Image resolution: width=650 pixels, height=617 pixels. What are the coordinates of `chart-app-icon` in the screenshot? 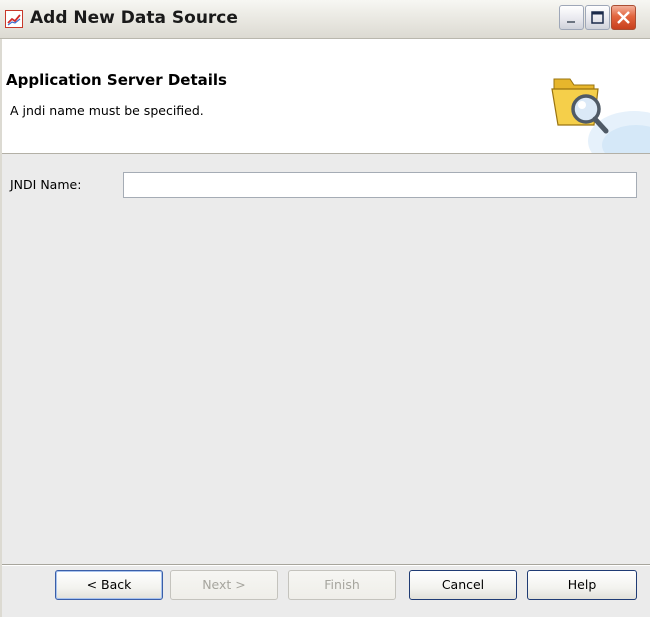 It's located at (14, 19).